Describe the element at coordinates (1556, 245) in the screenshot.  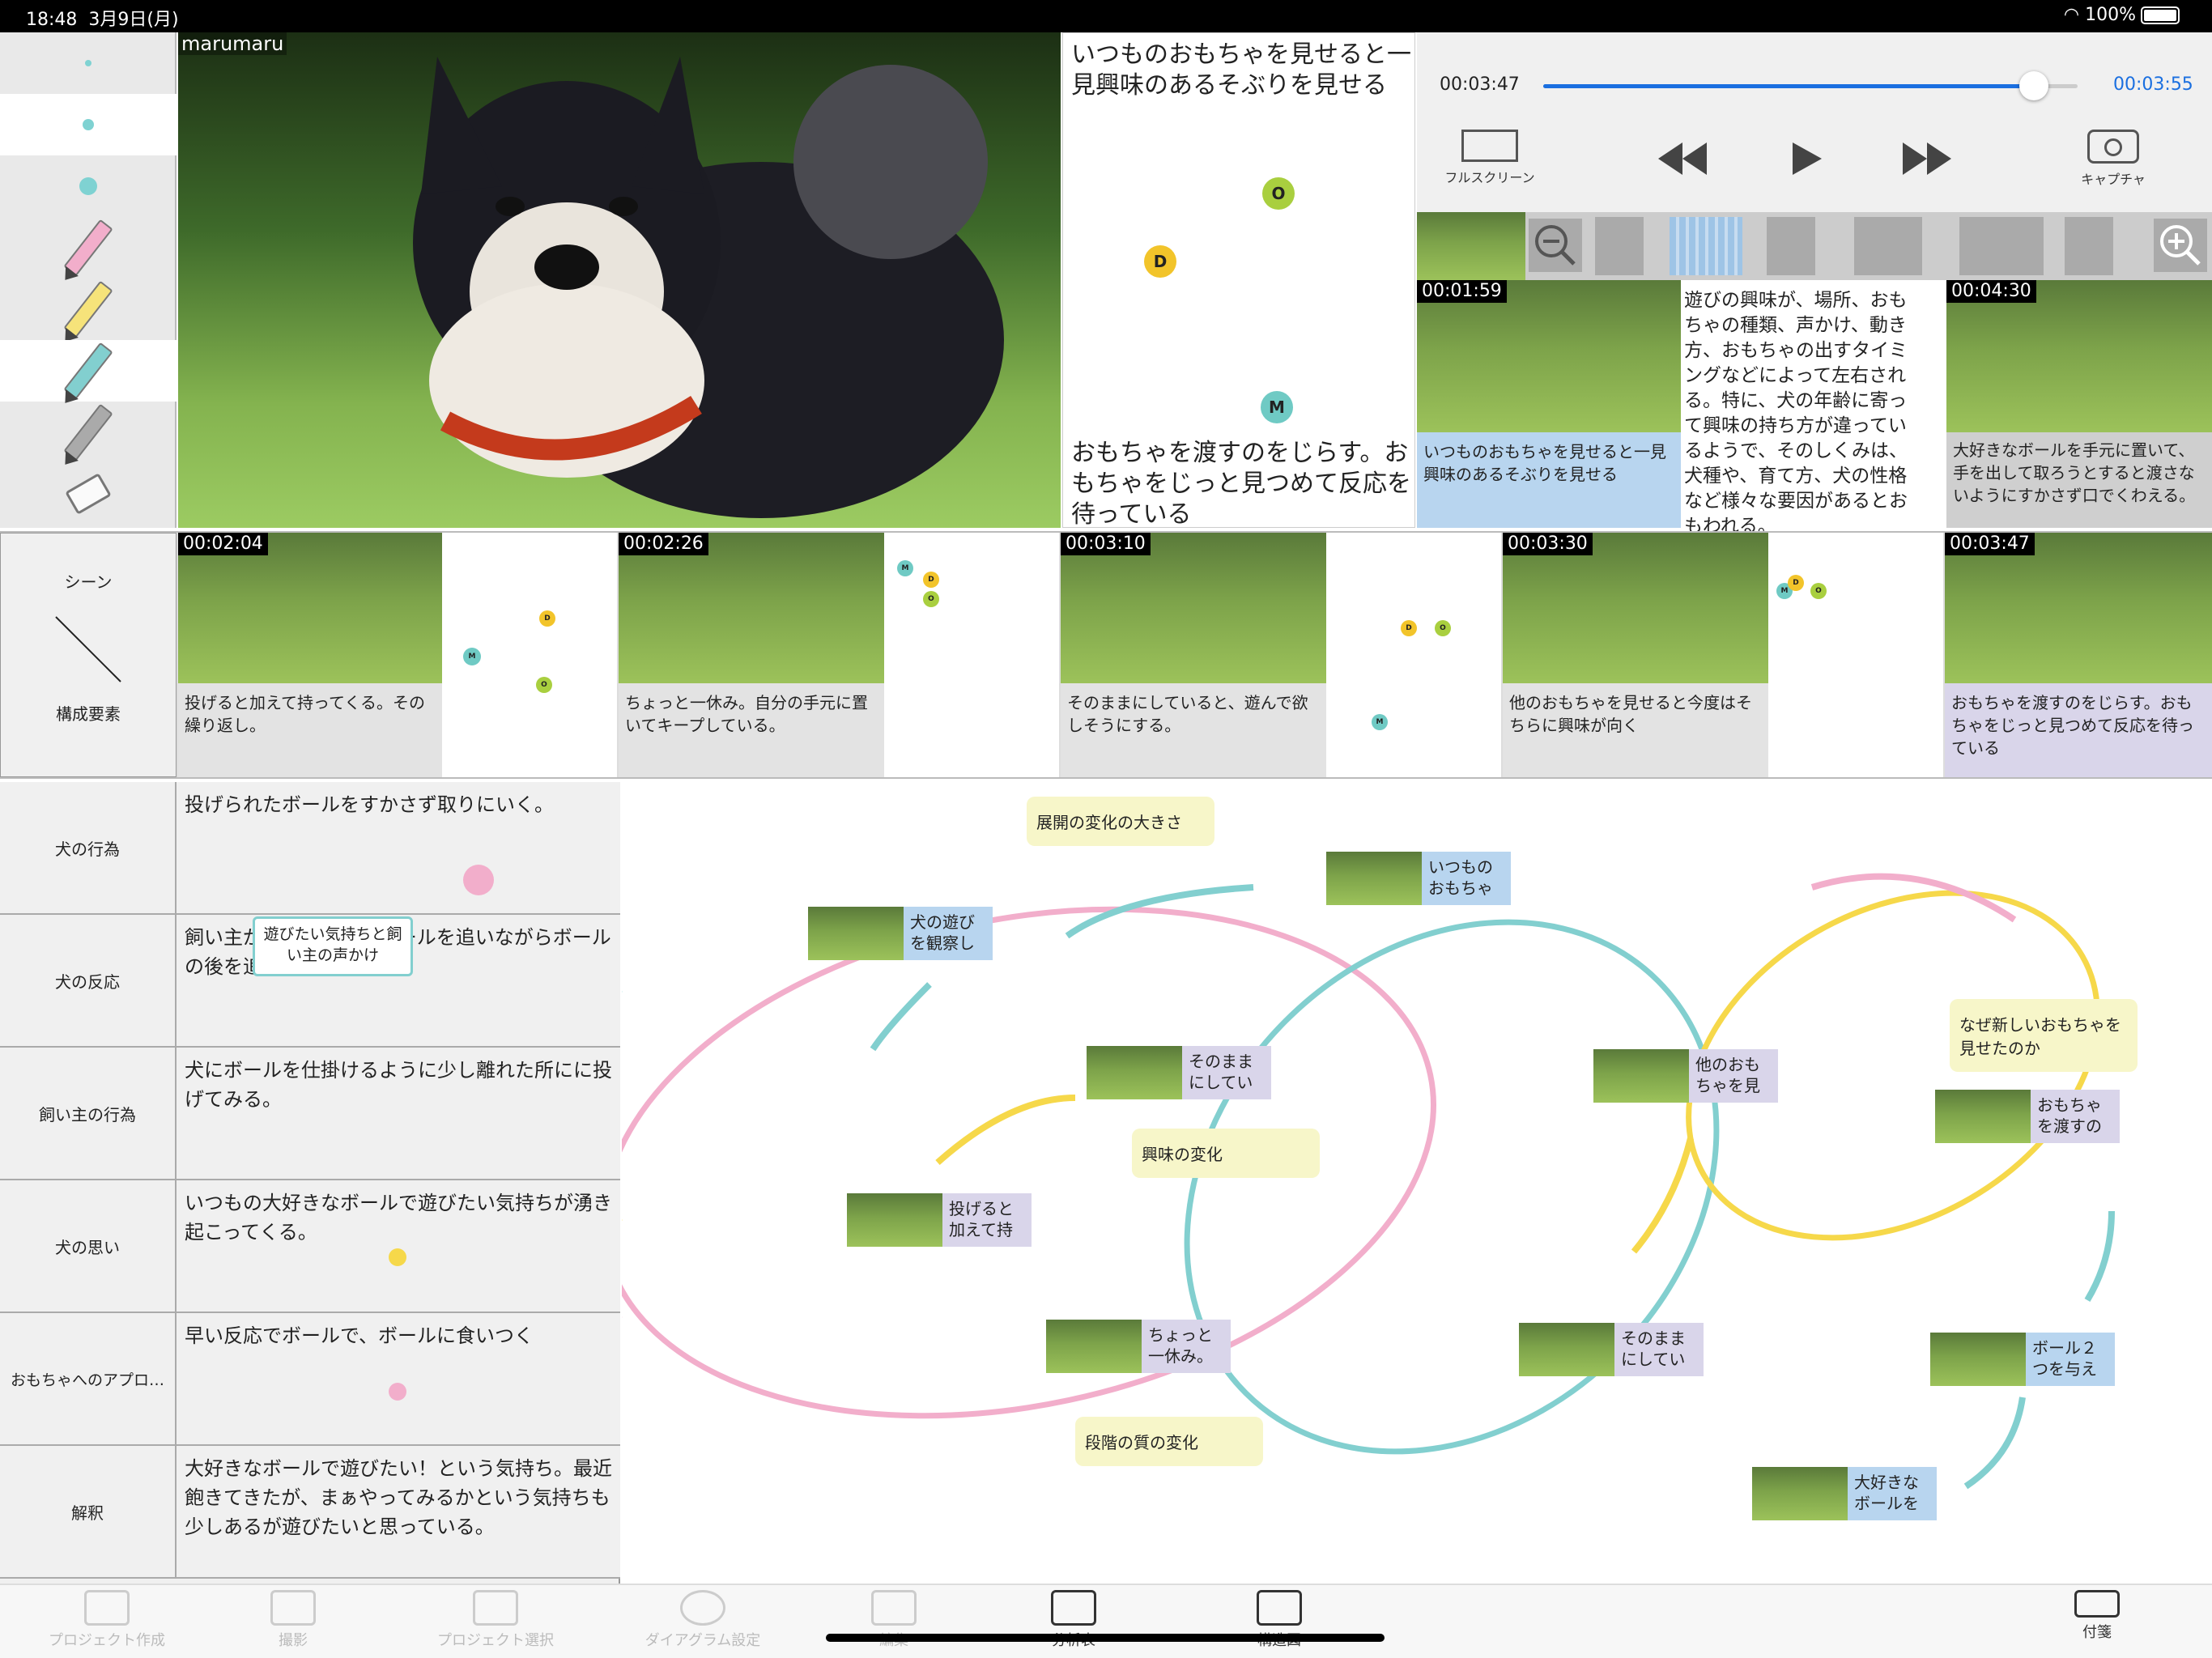
I see `zoom-out-button` at that location.